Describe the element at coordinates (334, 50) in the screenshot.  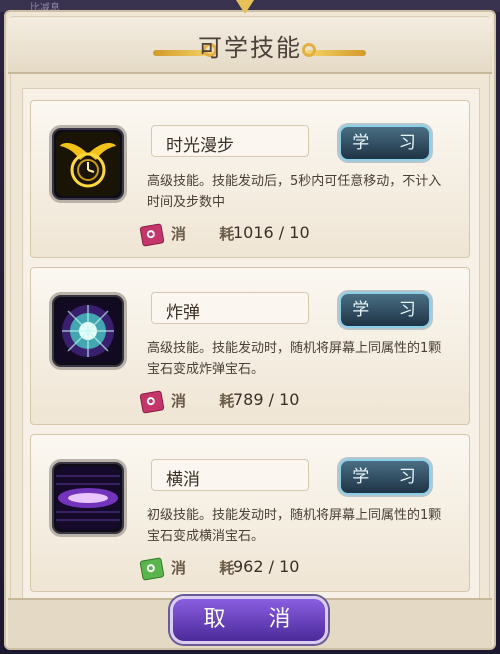
I see `right-wing-ornament-icon` at that location.